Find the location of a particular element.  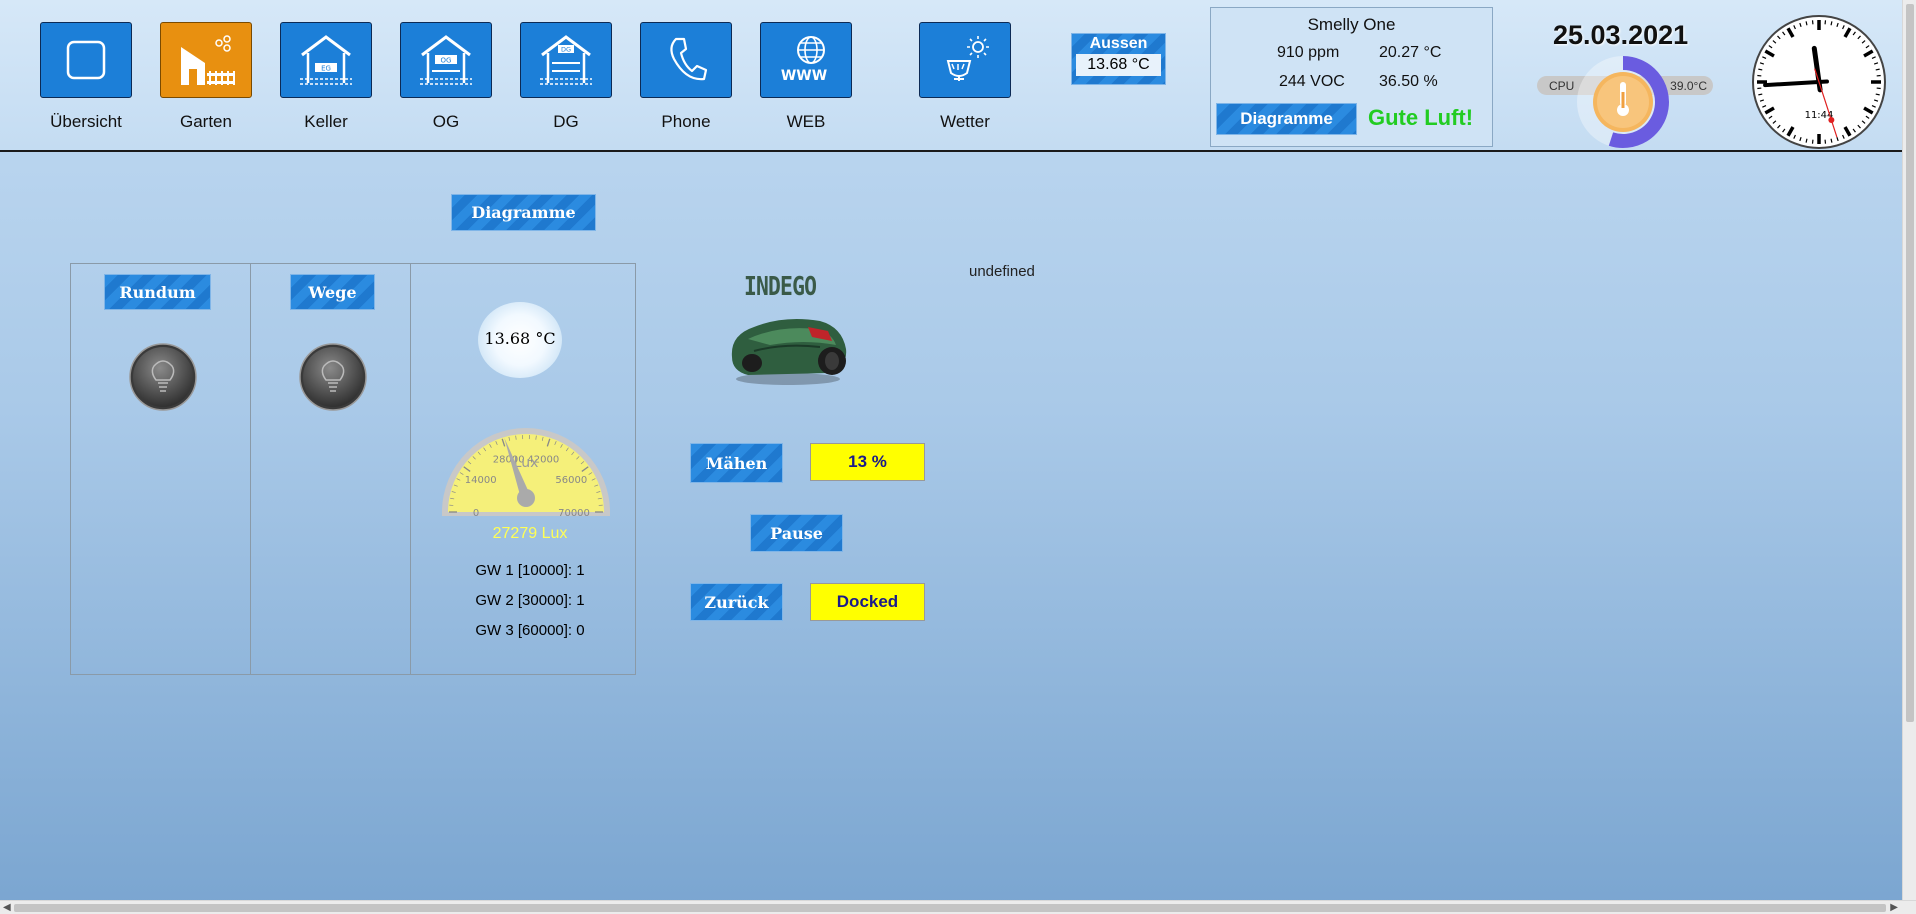

nav-item-uebersicht: Übersicht is located at coordinates (86, 77).